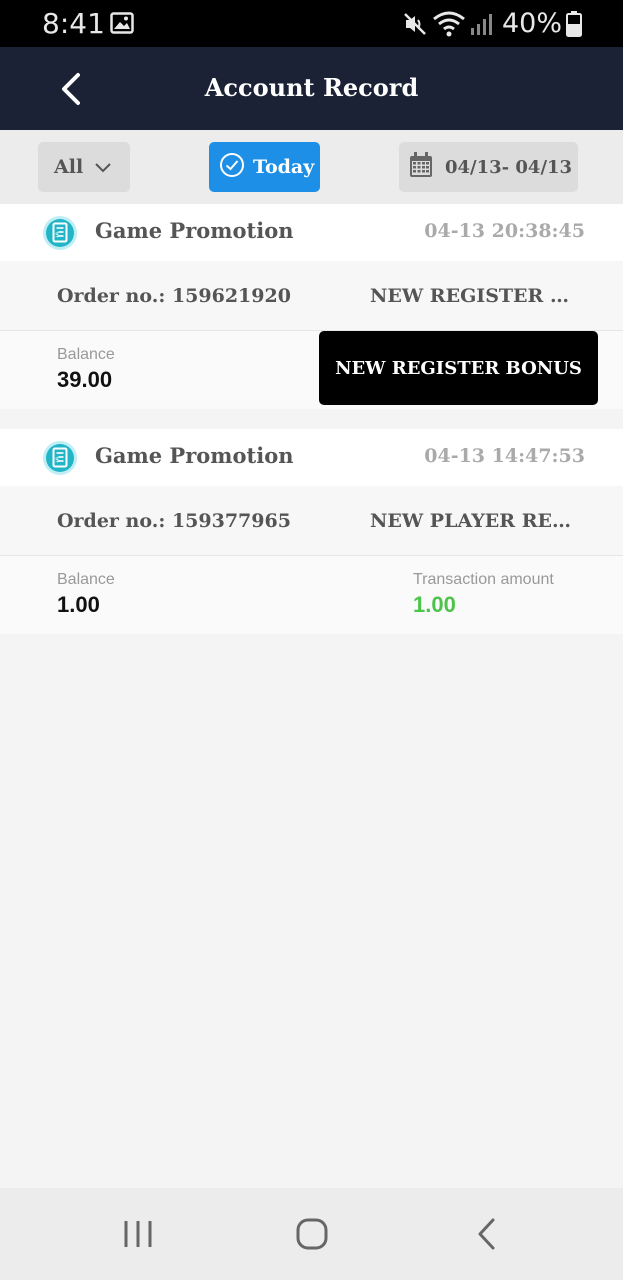  What do you see at coordinates (138, 1236) in the screenshot?
I see `recent-apps-icon` at bounding box center [138, 1236].